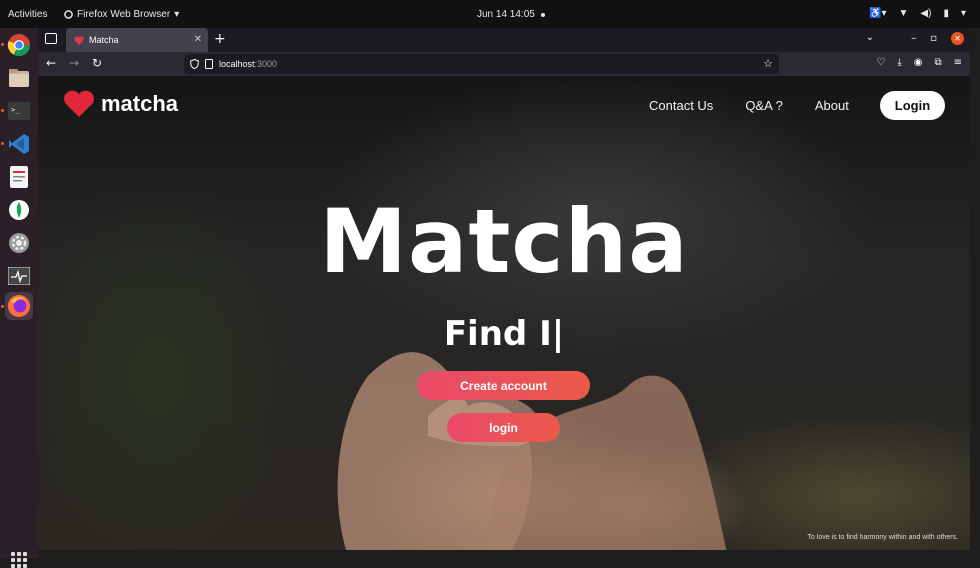 The image size is (980, 568). Describe the element at coordinates (877, 13) in the screenshot. I see `accessibility-icon: ♿▾` at that location.